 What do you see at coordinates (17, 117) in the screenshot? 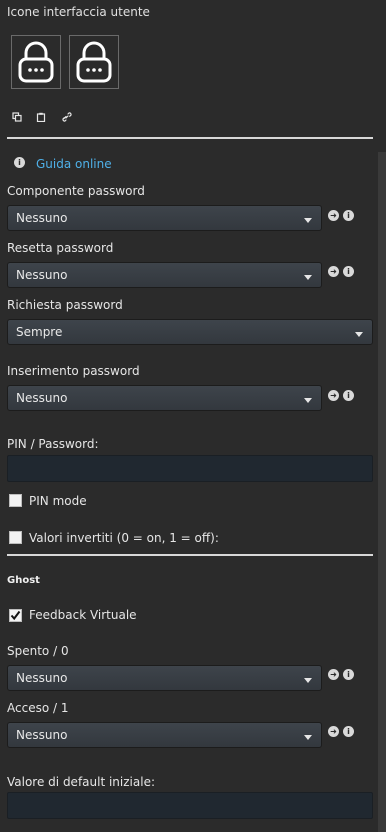
I see `copy-icon` at bounding box center [17, 117].